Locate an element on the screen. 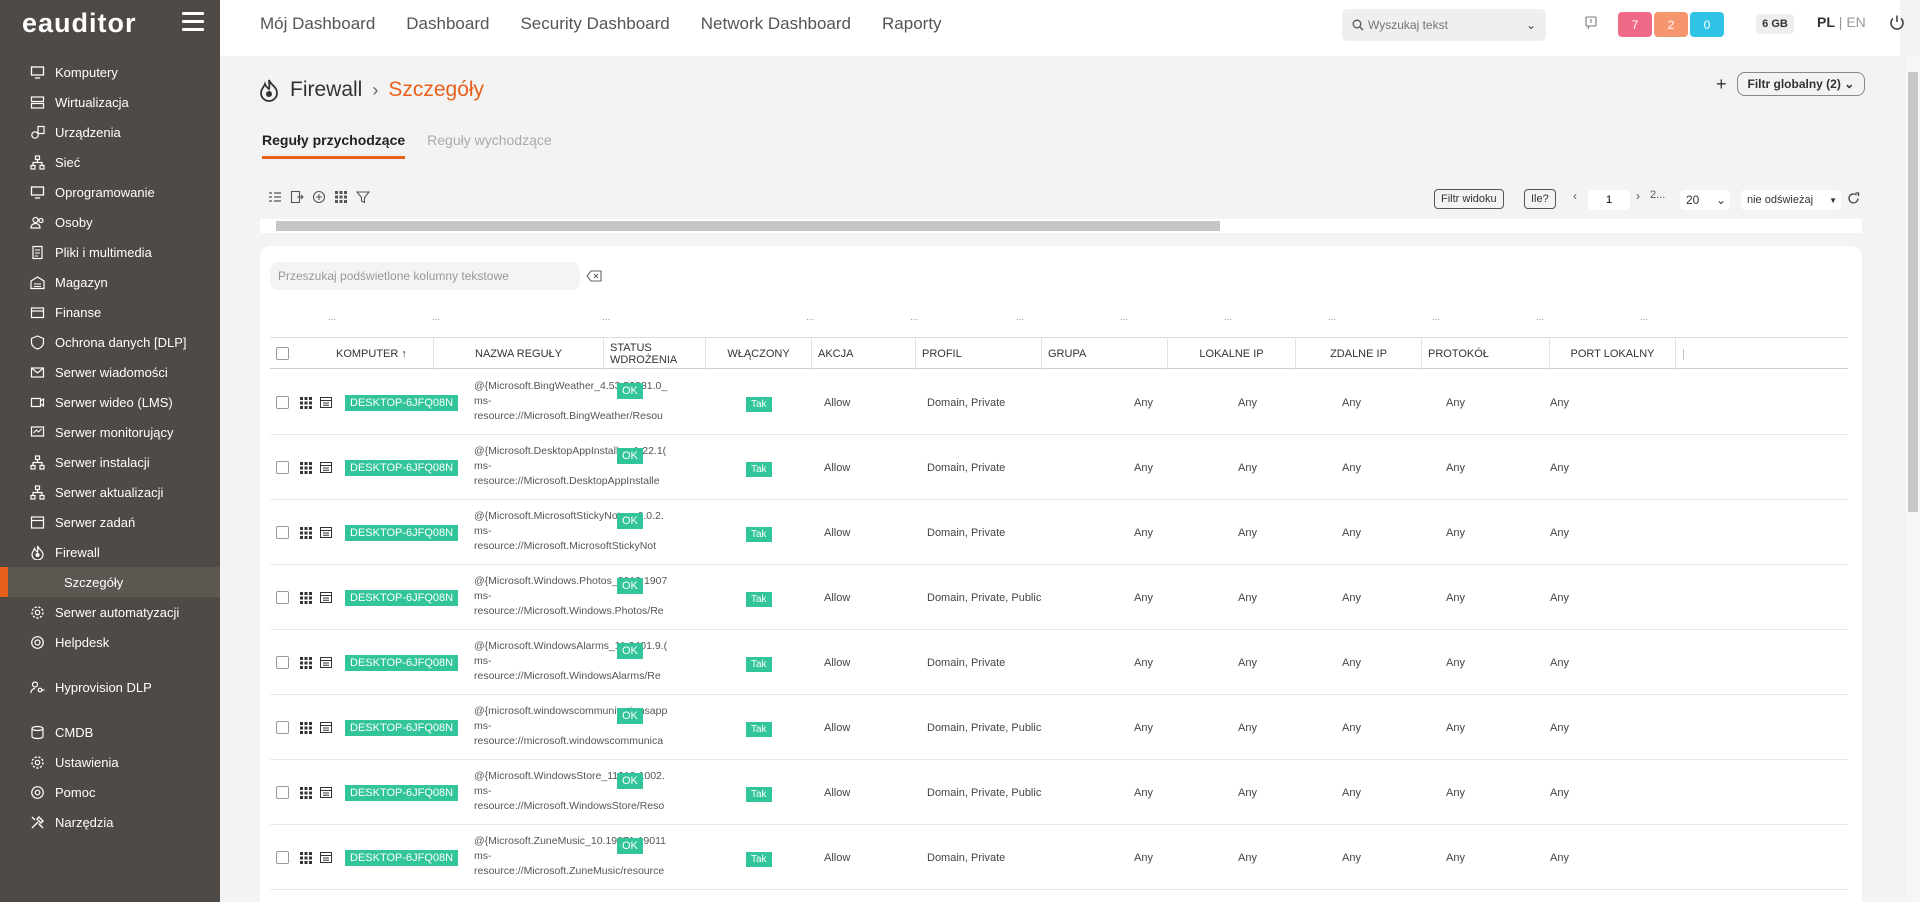 This screenshot has width=1920, height=902. refresh-select: nie odświeżaj ▼ is located at coordinates (1791, 200).